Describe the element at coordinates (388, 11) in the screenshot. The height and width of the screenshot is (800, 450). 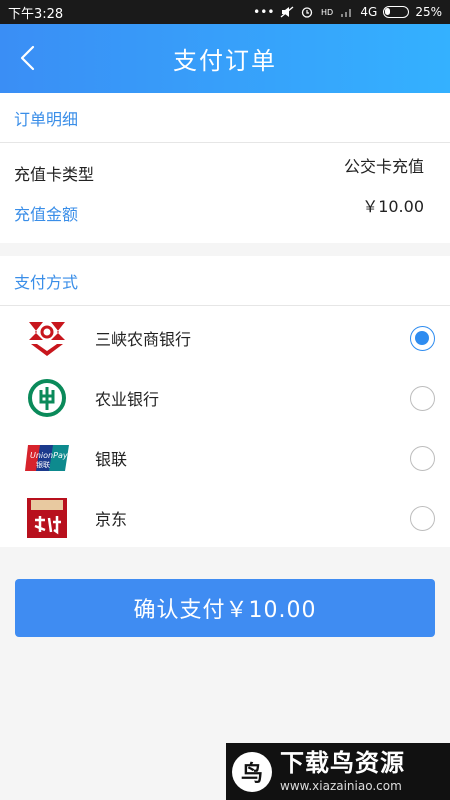
I see `battery-fill` at that location.